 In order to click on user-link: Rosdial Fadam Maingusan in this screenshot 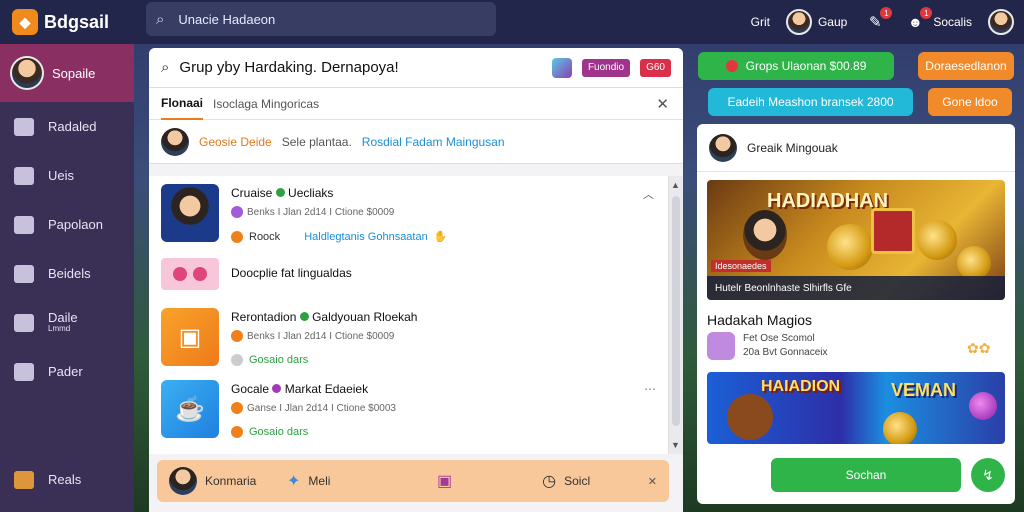, I will do `click(433, 142)`.